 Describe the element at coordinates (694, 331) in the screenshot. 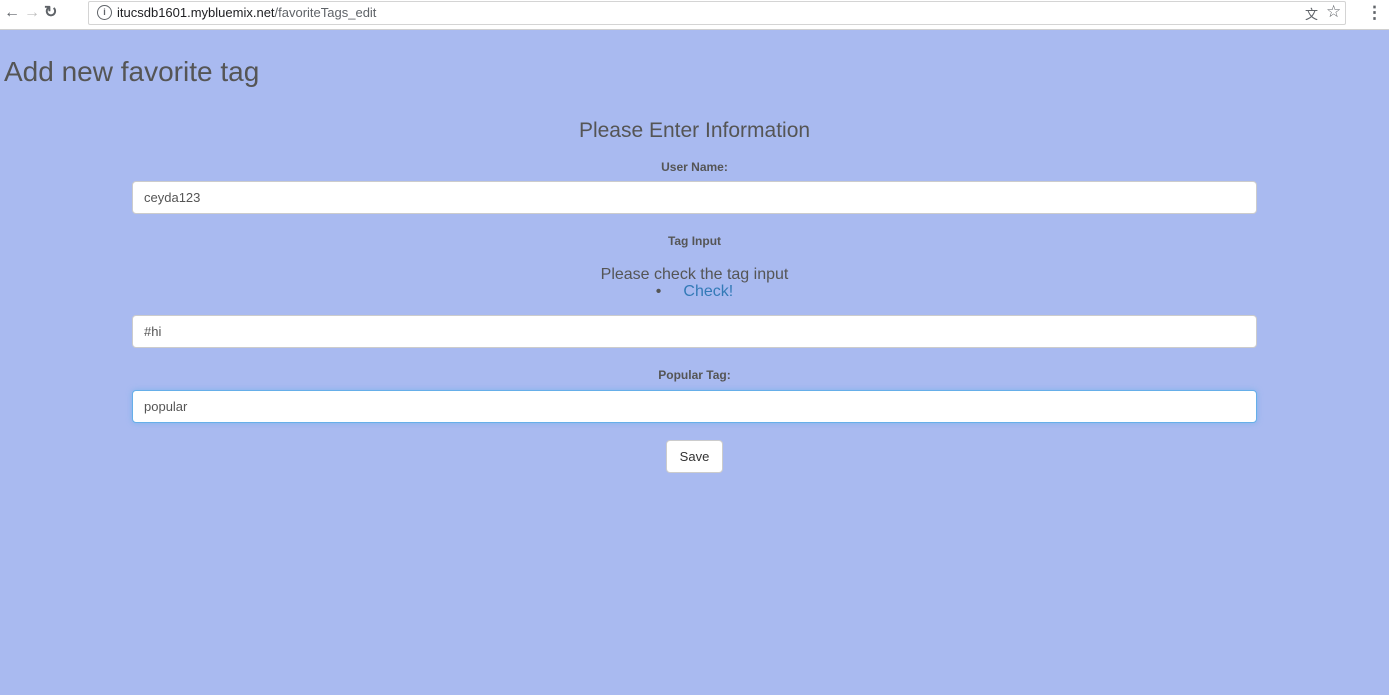

I see `tag-input-field` at that location.